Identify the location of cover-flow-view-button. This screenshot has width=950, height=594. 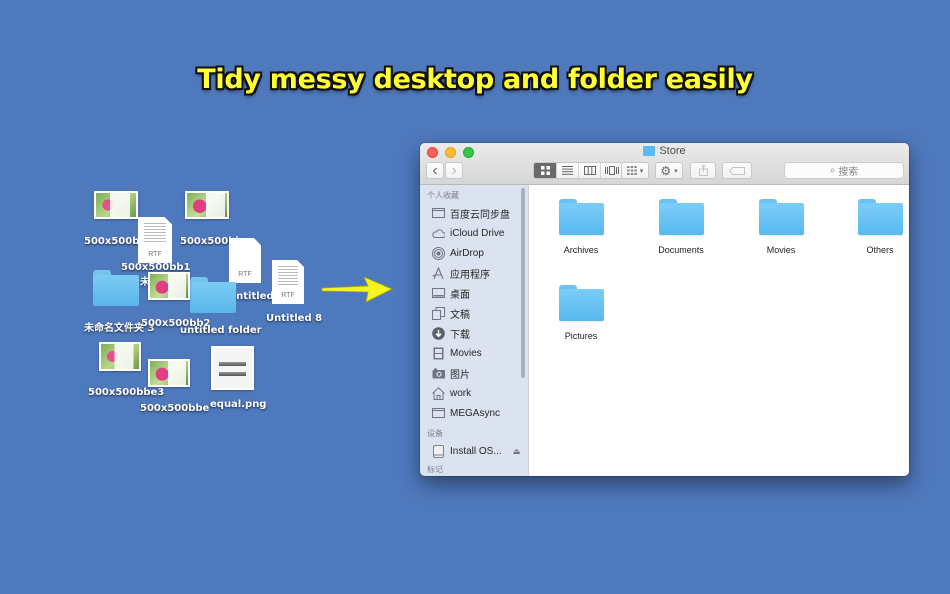
(611, 170).